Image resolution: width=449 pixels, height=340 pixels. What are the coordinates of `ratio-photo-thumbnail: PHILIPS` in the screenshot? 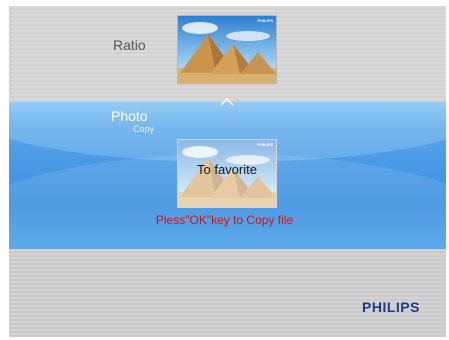 It's located at (227, 49).